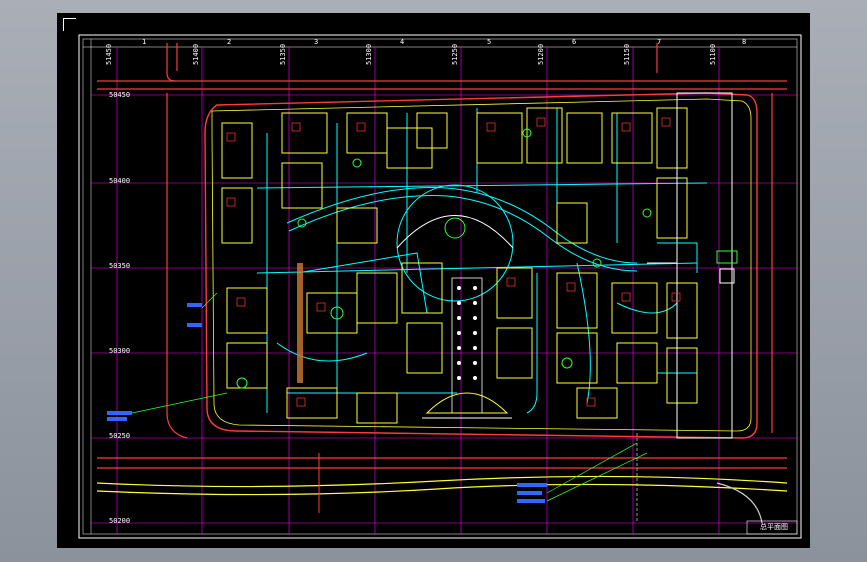 Image resolution: width=867 pixels, height=562 pixels. Describe the element at coordinates (574, 42) in the screenshot. I see `grid-label-6: 6` at that location.